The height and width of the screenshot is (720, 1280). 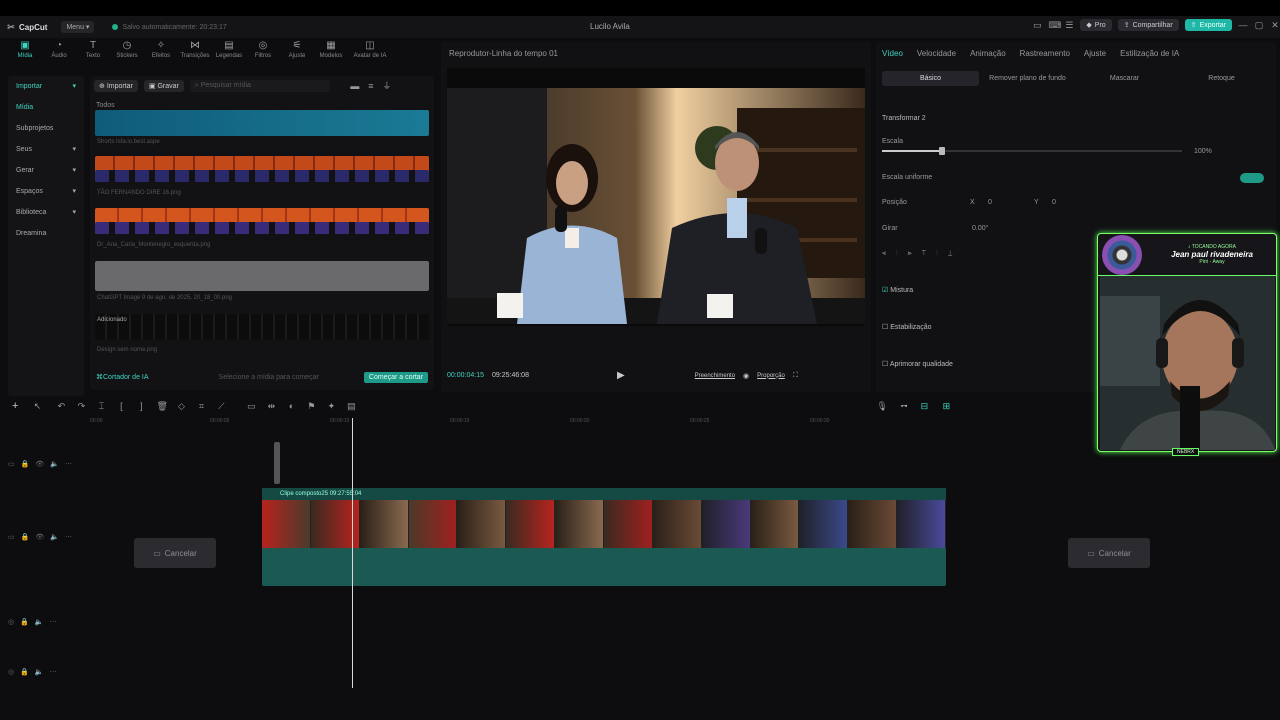 What do you see at coordinates (201, 406) in the screenshot?
I see `crop-icon: ⌗` at bounding box center [201, 406].